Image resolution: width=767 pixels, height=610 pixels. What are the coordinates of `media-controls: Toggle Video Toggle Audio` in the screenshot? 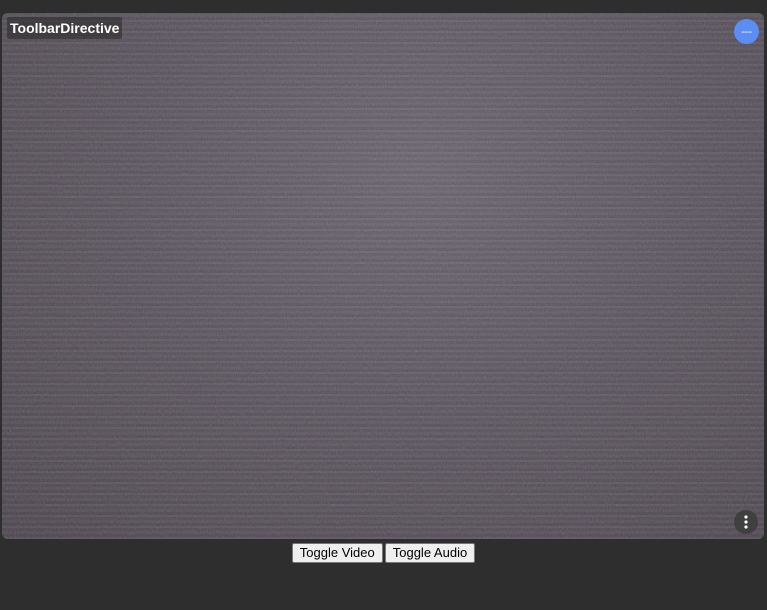 It's located at (383, 553).